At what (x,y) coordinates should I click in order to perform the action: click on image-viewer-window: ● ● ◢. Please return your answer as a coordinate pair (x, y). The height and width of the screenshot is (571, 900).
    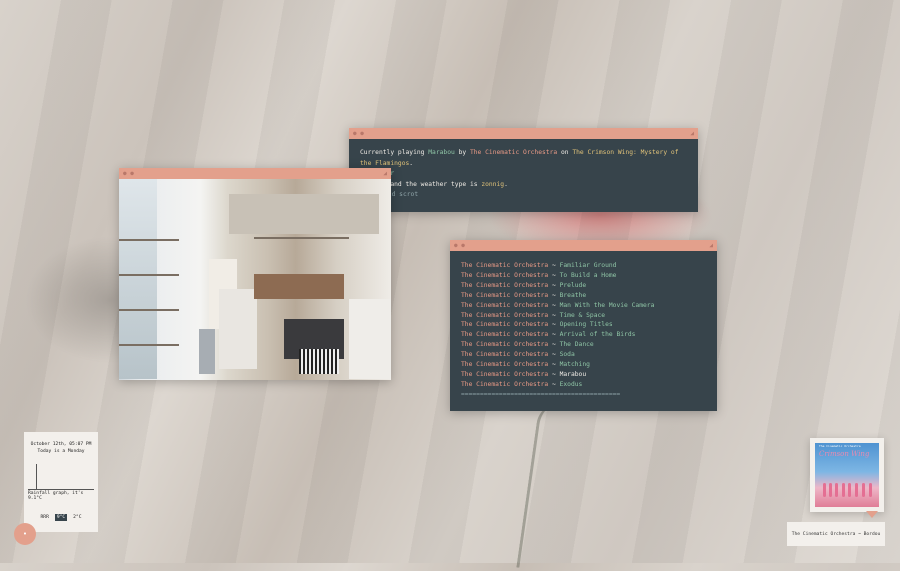
    Looking at the image, I should click on (255, 274).